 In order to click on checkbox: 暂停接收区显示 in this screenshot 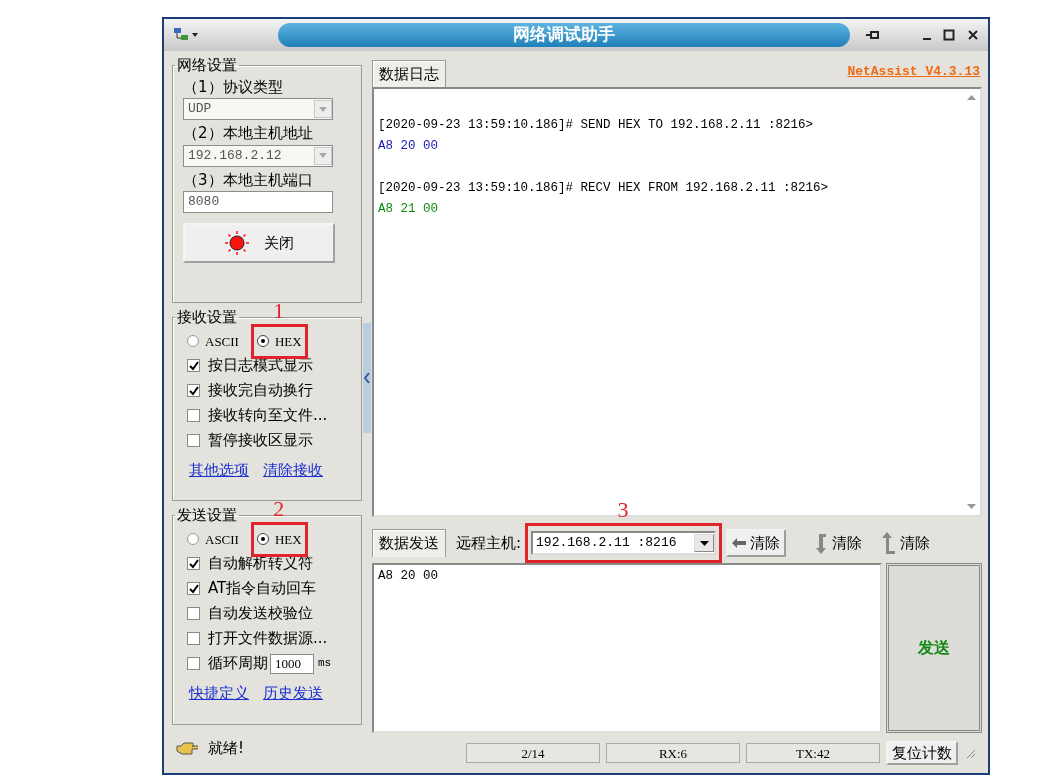, I will do `click(250, 440)`.